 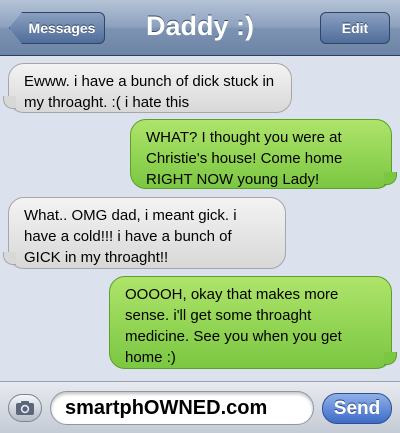 What do you see at coordinates (182, 408) in the screenshot?
I see `message-text-field: smartphOWNED.com` at bounding box center [182, 408].